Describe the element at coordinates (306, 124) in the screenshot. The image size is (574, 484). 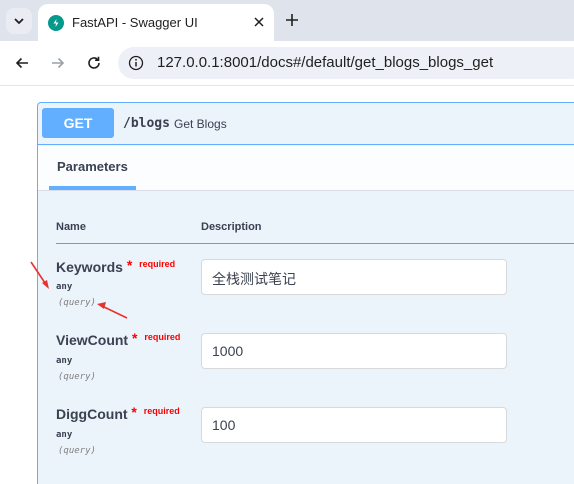
I see `operation-summary: GET /blogs Get Blogs` at that location.